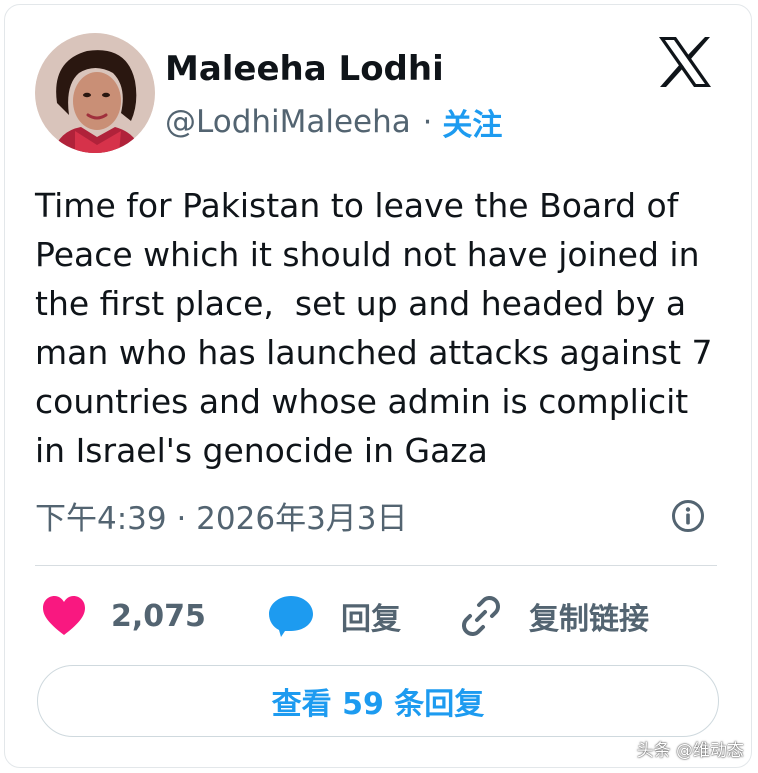 This screenshot has width=758, height=773. I want to click on action-bar: 2,075 回复 复制链接, so click(380, 616).